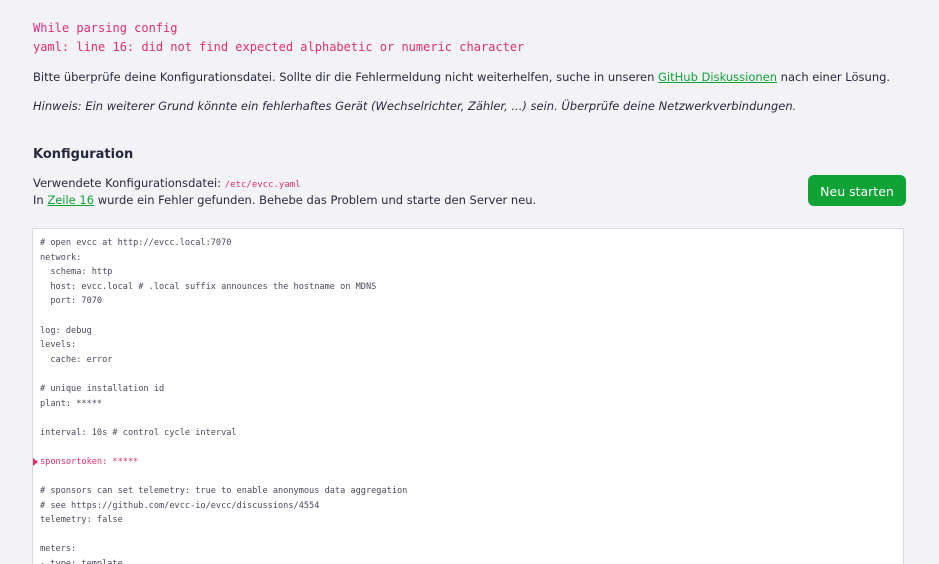 The image size is (939, 564). Describe the element at coordinates (66, 330) in the screenshot. I see `code-line: log: debug` at that location.